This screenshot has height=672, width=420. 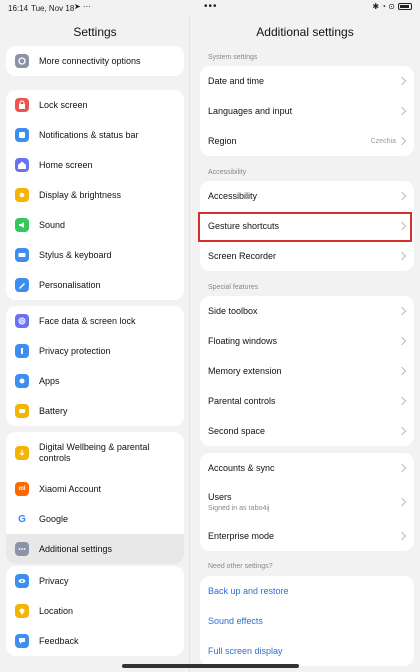 What do you see at coordinates (22, 489) in the screenshot?
I see `xiaomi-icon: mi` at bounding box center [22, 489].